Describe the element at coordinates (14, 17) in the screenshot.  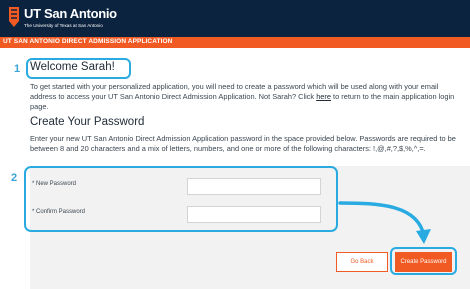
I see `ut-san-antonio-logo-icon` at that location.